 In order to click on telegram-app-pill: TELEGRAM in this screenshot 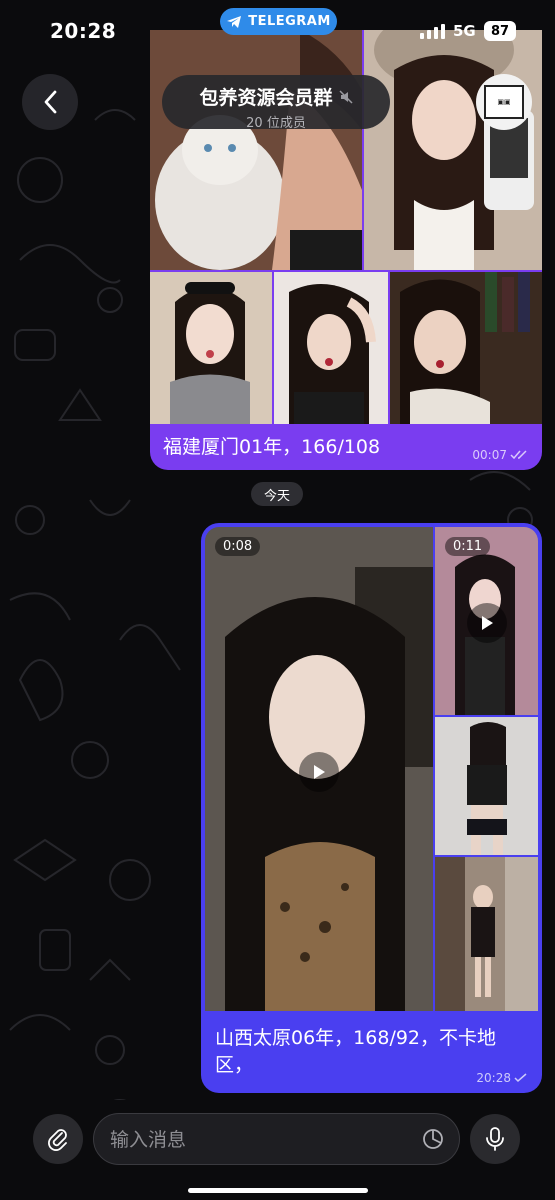, I will do `click(278, 21)`.